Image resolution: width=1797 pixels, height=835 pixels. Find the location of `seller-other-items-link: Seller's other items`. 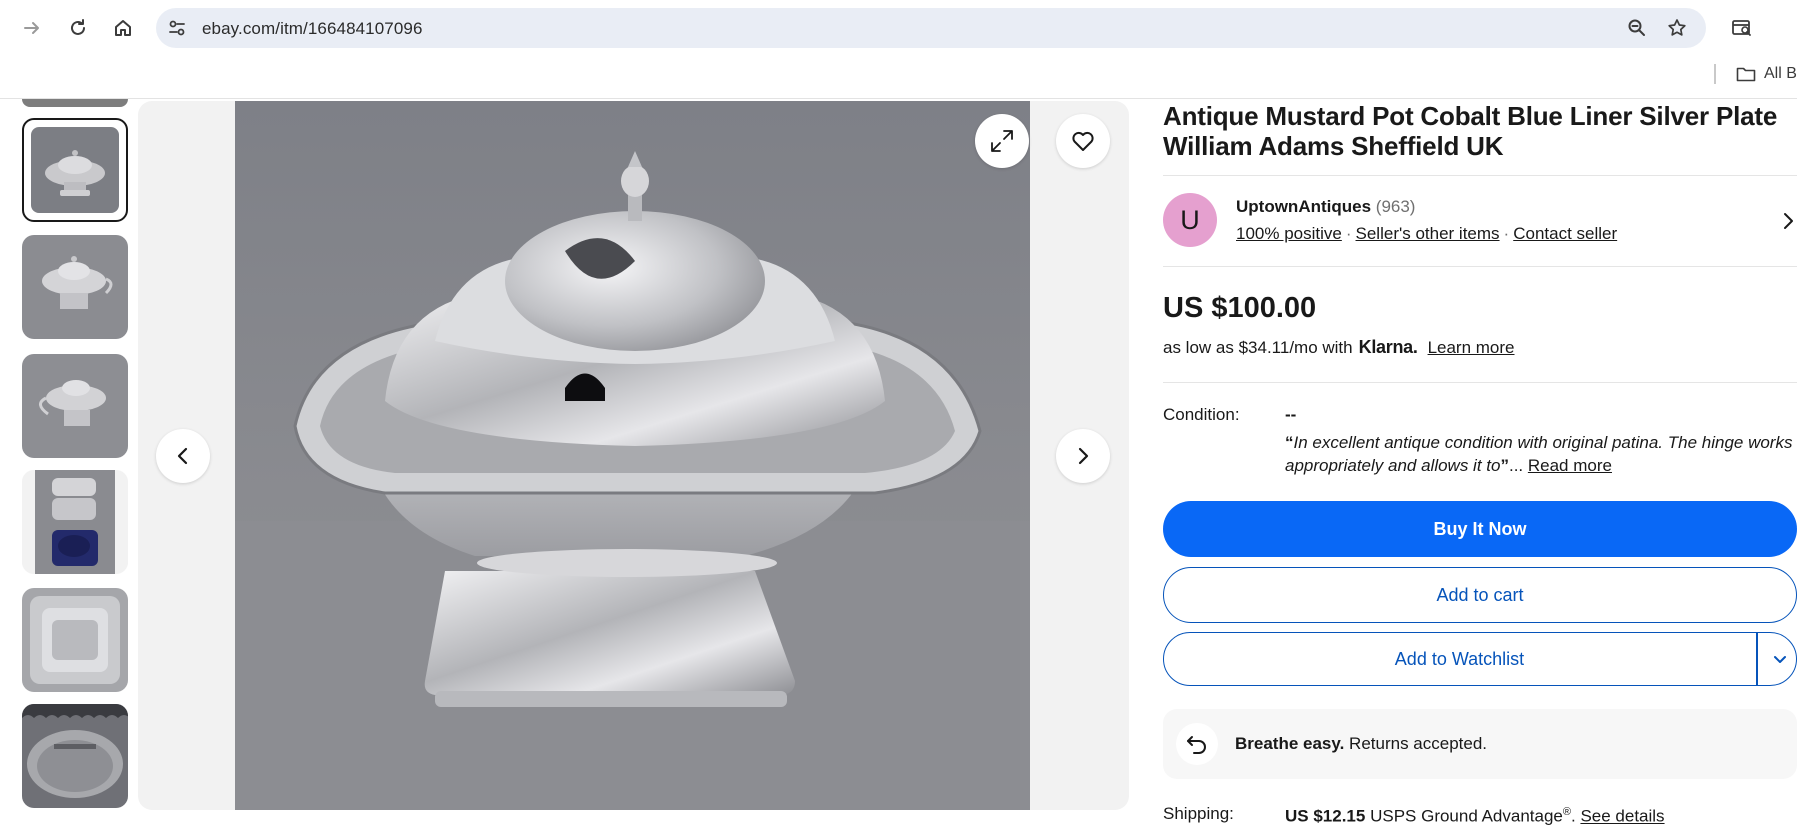

seller-other-items-link: Seller's other items is located at coordinates (1428, 233).